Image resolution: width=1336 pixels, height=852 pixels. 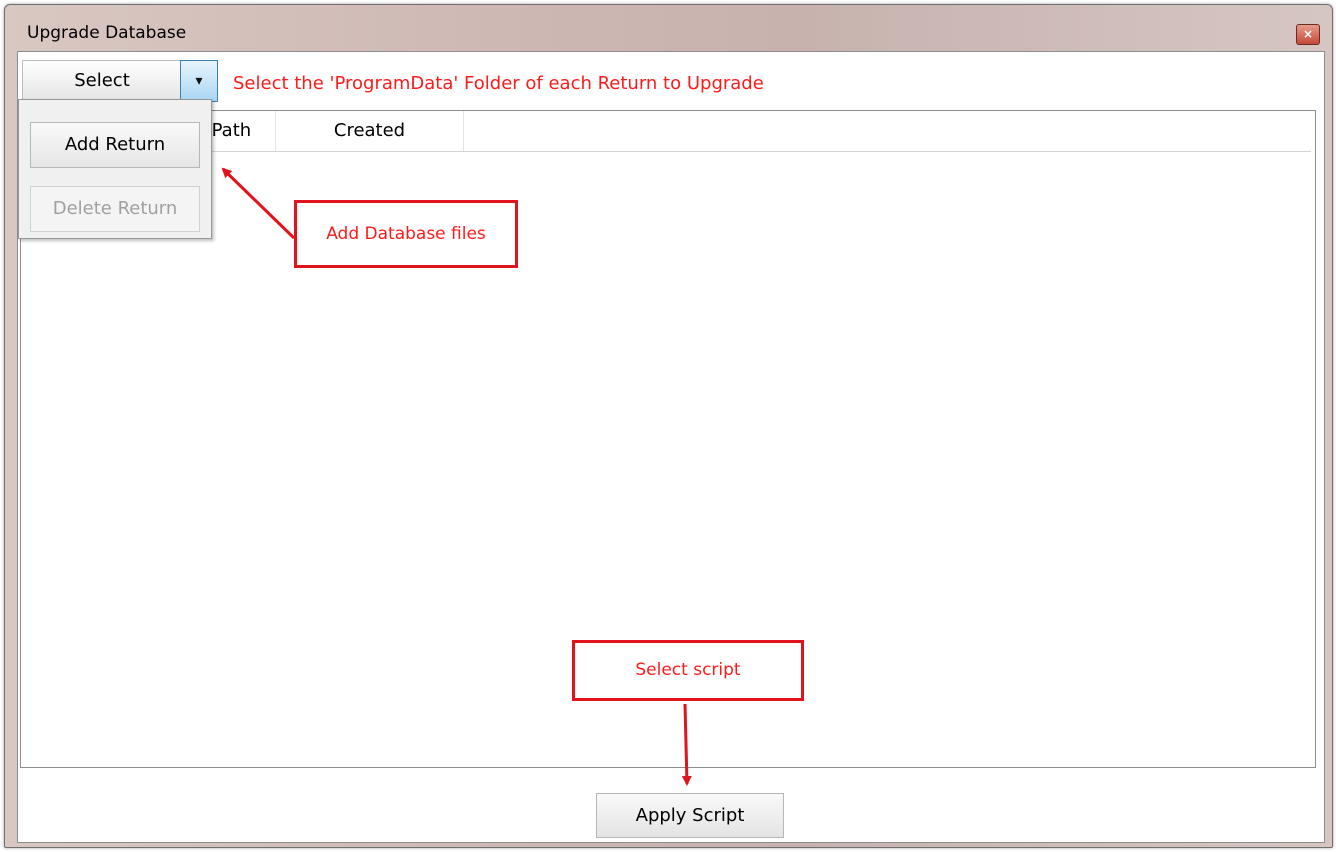 What do you see at coordinates (1308, 34) in the screenshot?
I see `close-icon: ×` at bounding box center [1308, 34].